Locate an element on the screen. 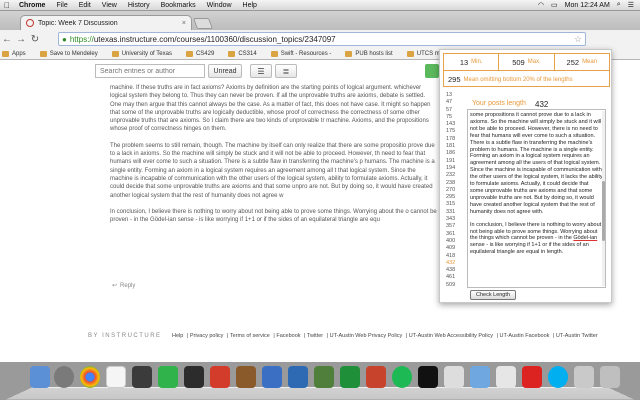 Image resolution: width=640 pixels, height=400 pixels. misspelled-word: Gödel-ian is located at coordinates (585, 238).